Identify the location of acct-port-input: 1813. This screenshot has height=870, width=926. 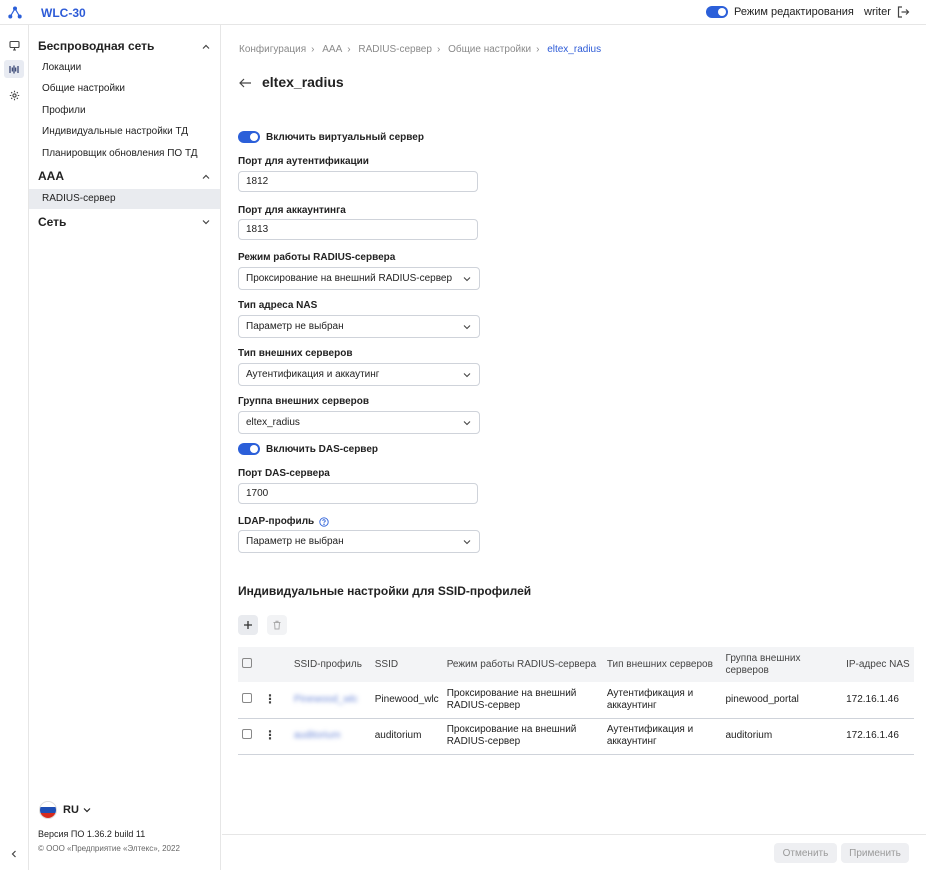
(358, 229).